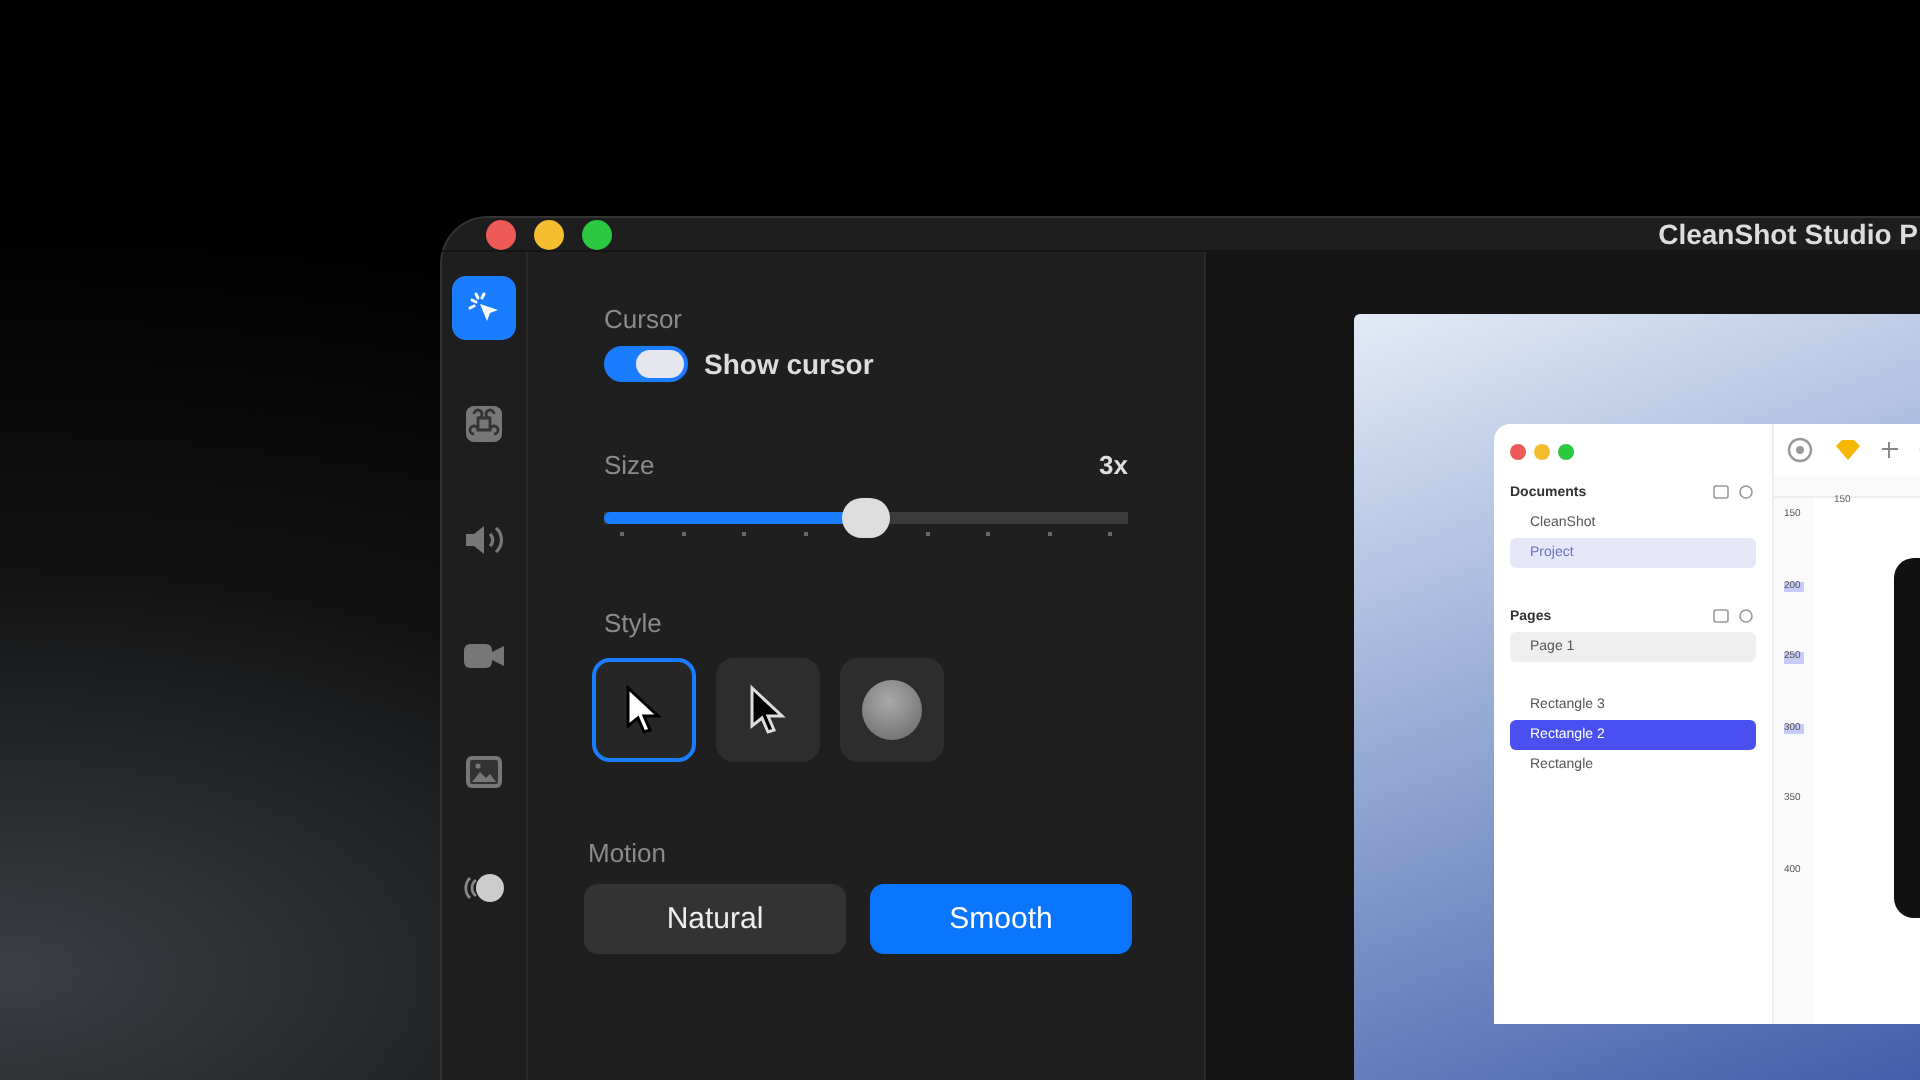  What do you see at coordinates (646, 364) in the screenshot?
I see `toggle-switch` at bounding box center [646, 364].